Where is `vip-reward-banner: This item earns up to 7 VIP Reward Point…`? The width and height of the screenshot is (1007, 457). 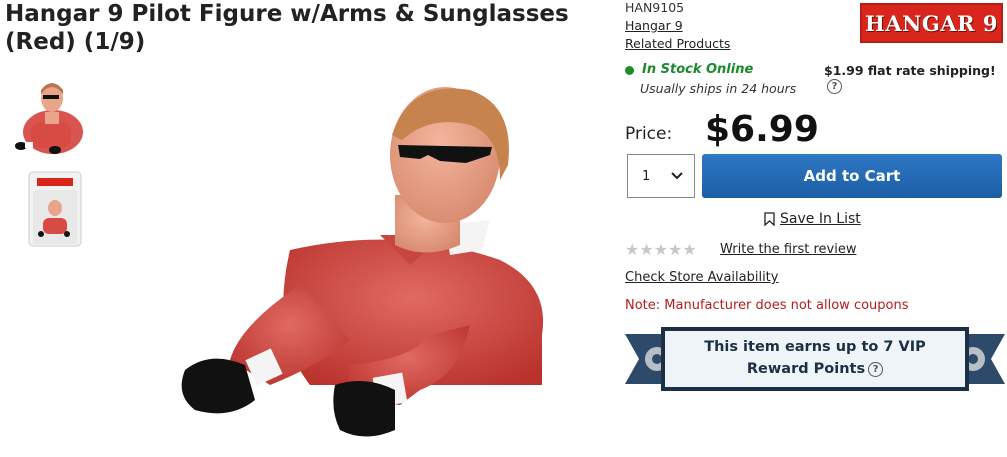
vip-reward-banner: This item earns up to 7 VIP Reward Point… is located at coordinates (815, 359).